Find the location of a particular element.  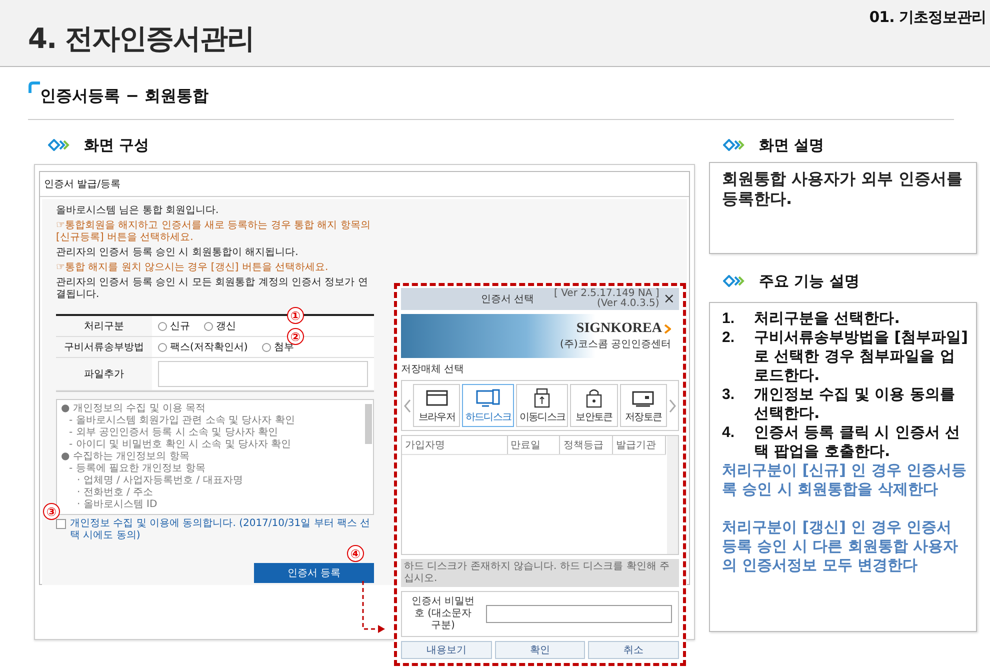

callout-number: ③ is located at coordinates (51, 511).